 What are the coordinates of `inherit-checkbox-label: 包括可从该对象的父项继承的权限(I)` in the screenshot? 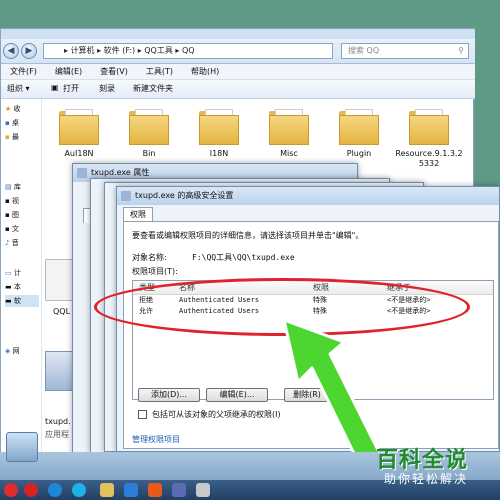 It's located at (216, 414).